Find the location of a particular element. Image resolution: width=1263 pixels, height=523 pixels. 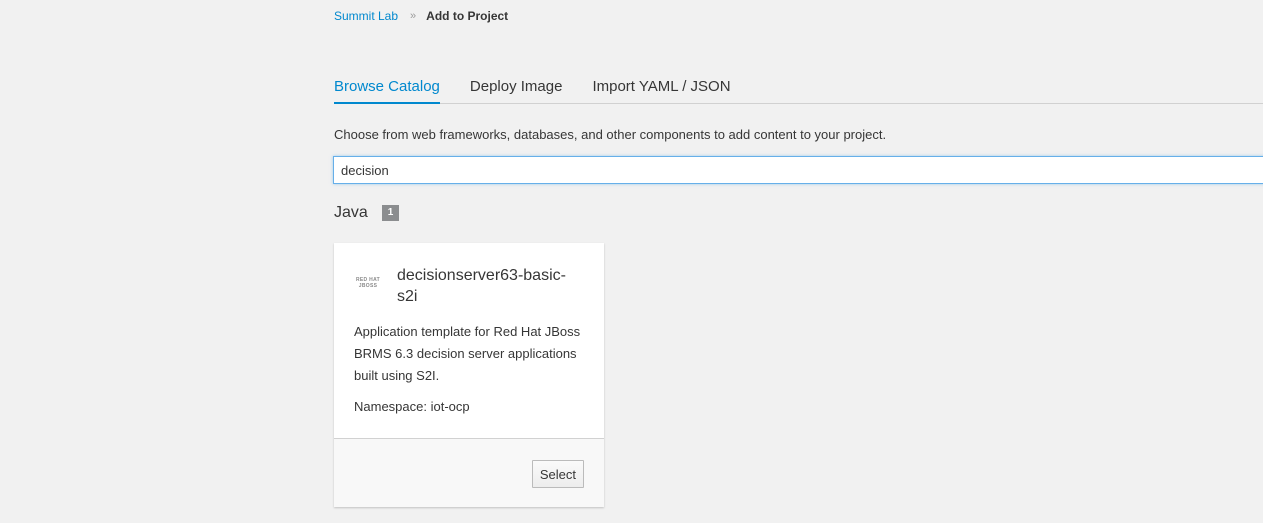

breadcrumb-project-link: Summit Lab is located at coordinates (366, 16).